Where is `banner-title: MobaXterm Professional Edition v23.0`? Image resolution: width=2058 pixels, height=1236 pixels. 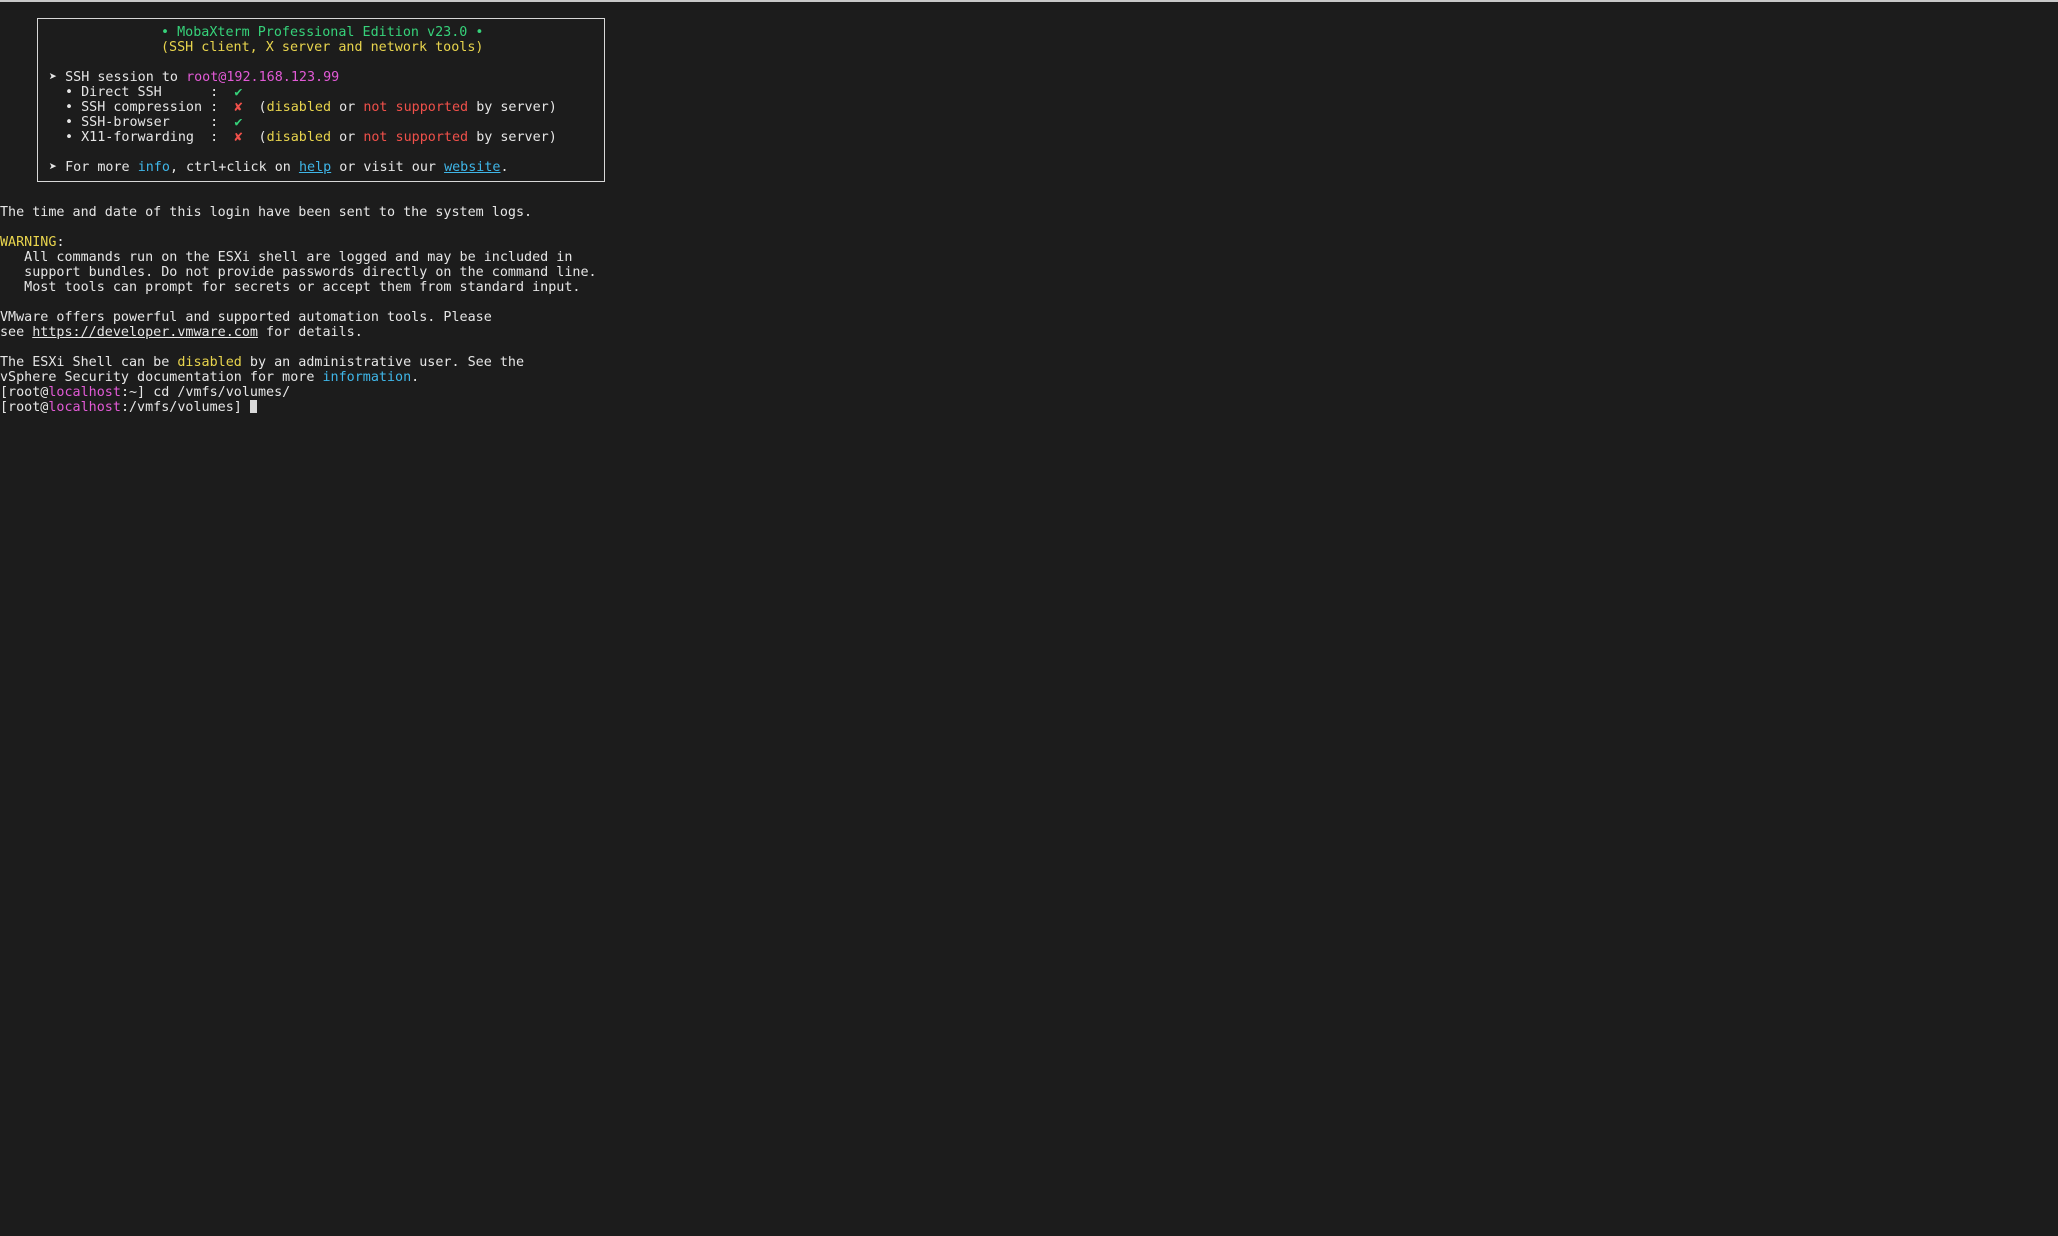
banner-title: MobaXterm Professional Edition v23.0 is located at coordinates (322, 32).